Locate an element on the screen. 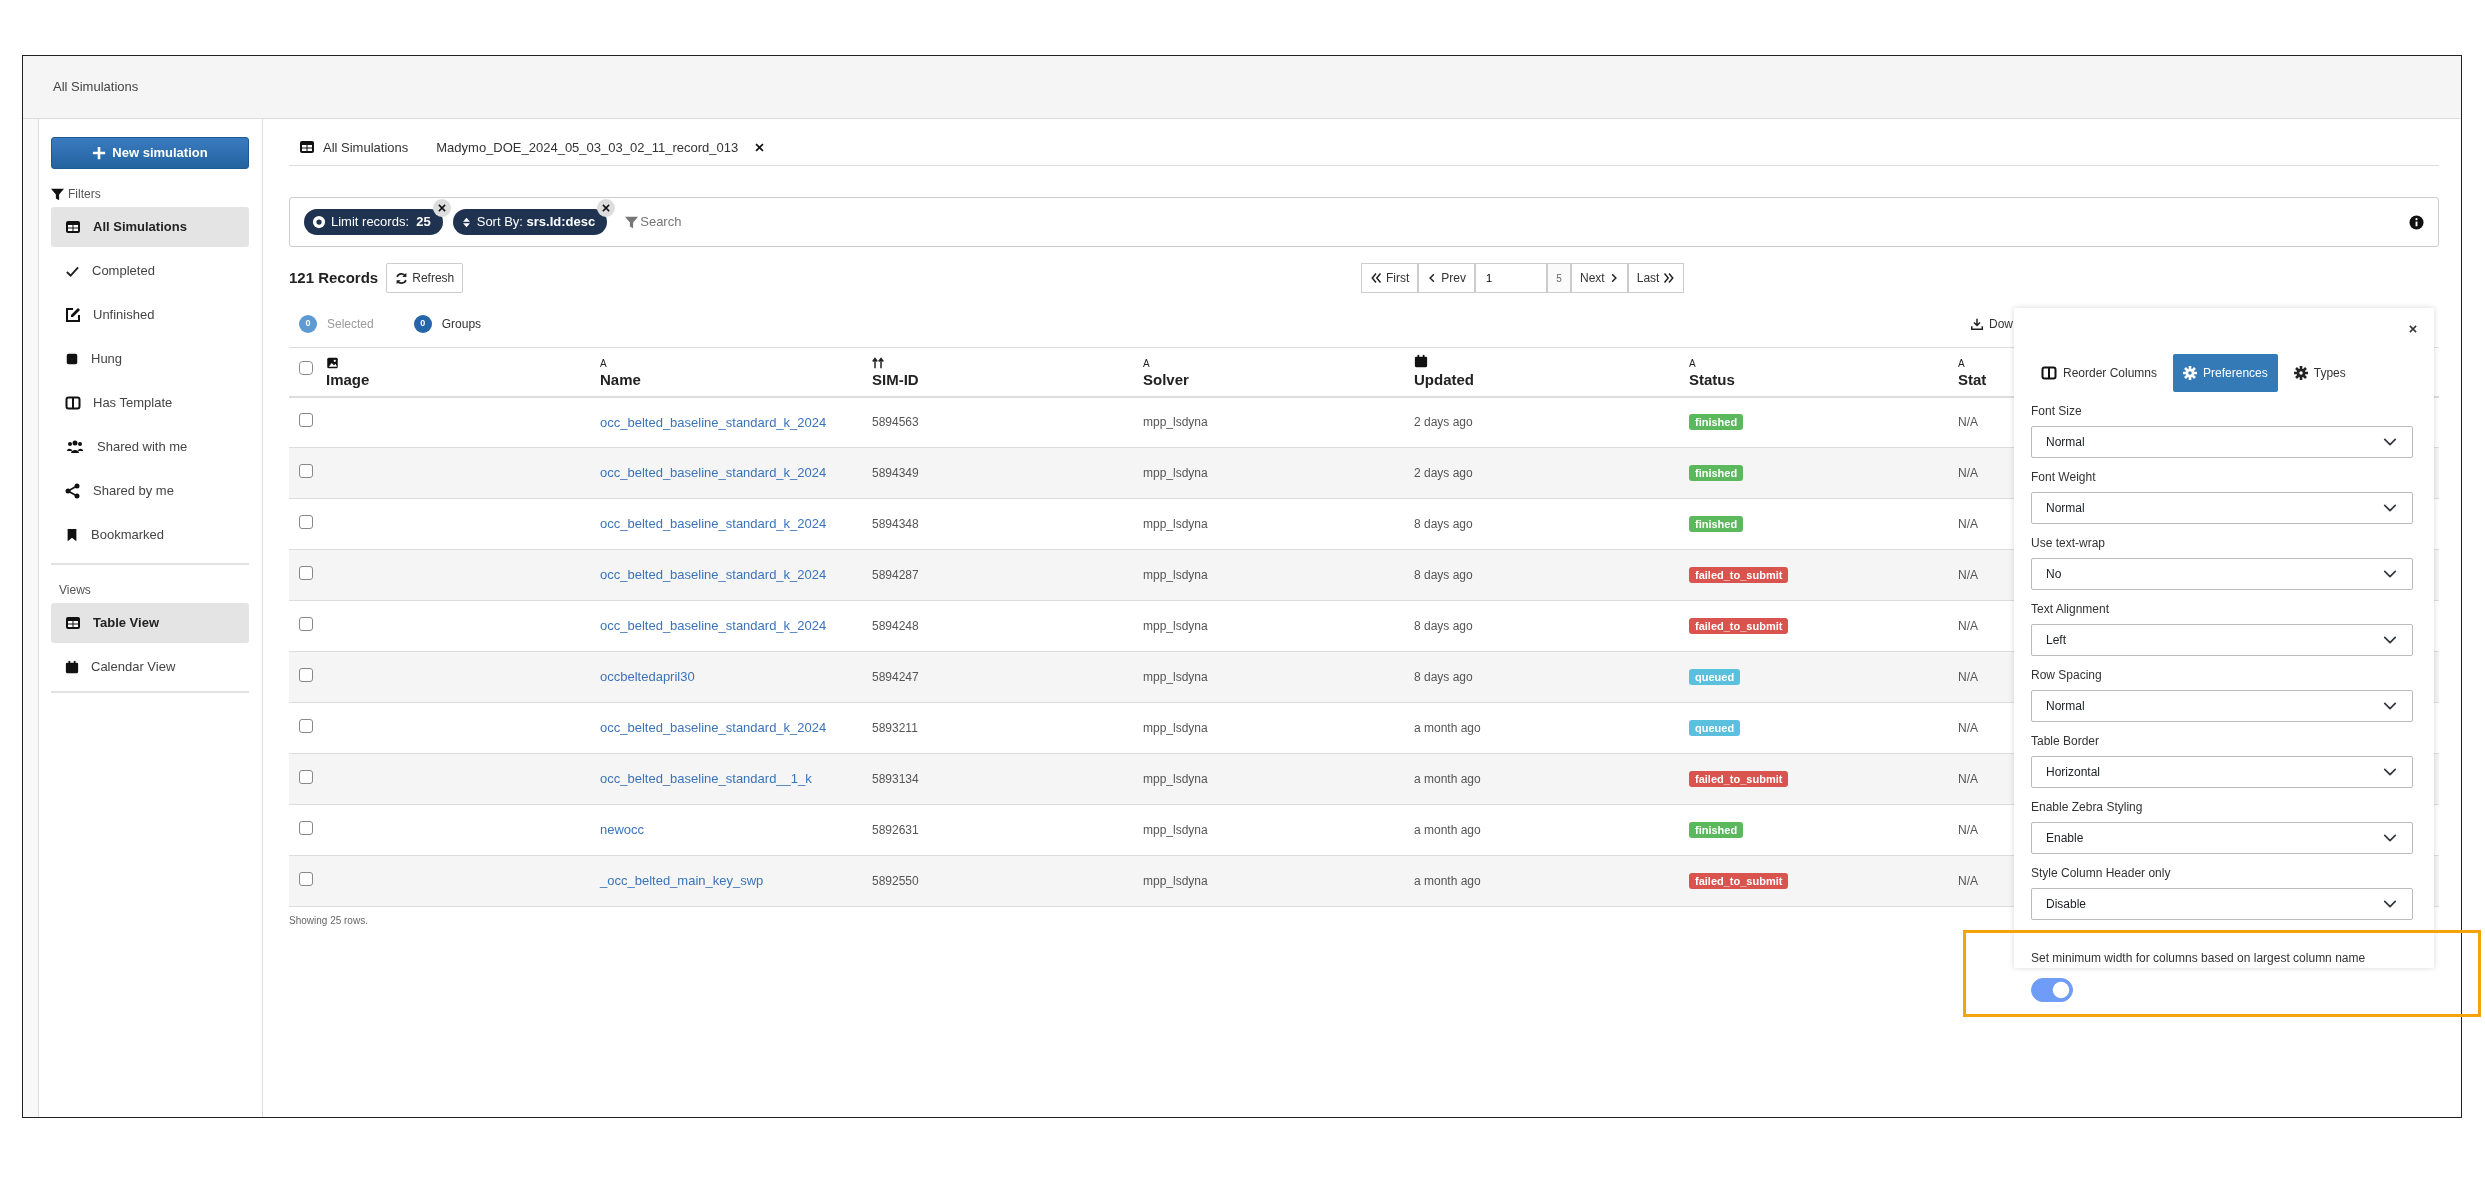 The image size is (2485, 1187). column-header: Updated is located at coordinates (1444, 380).